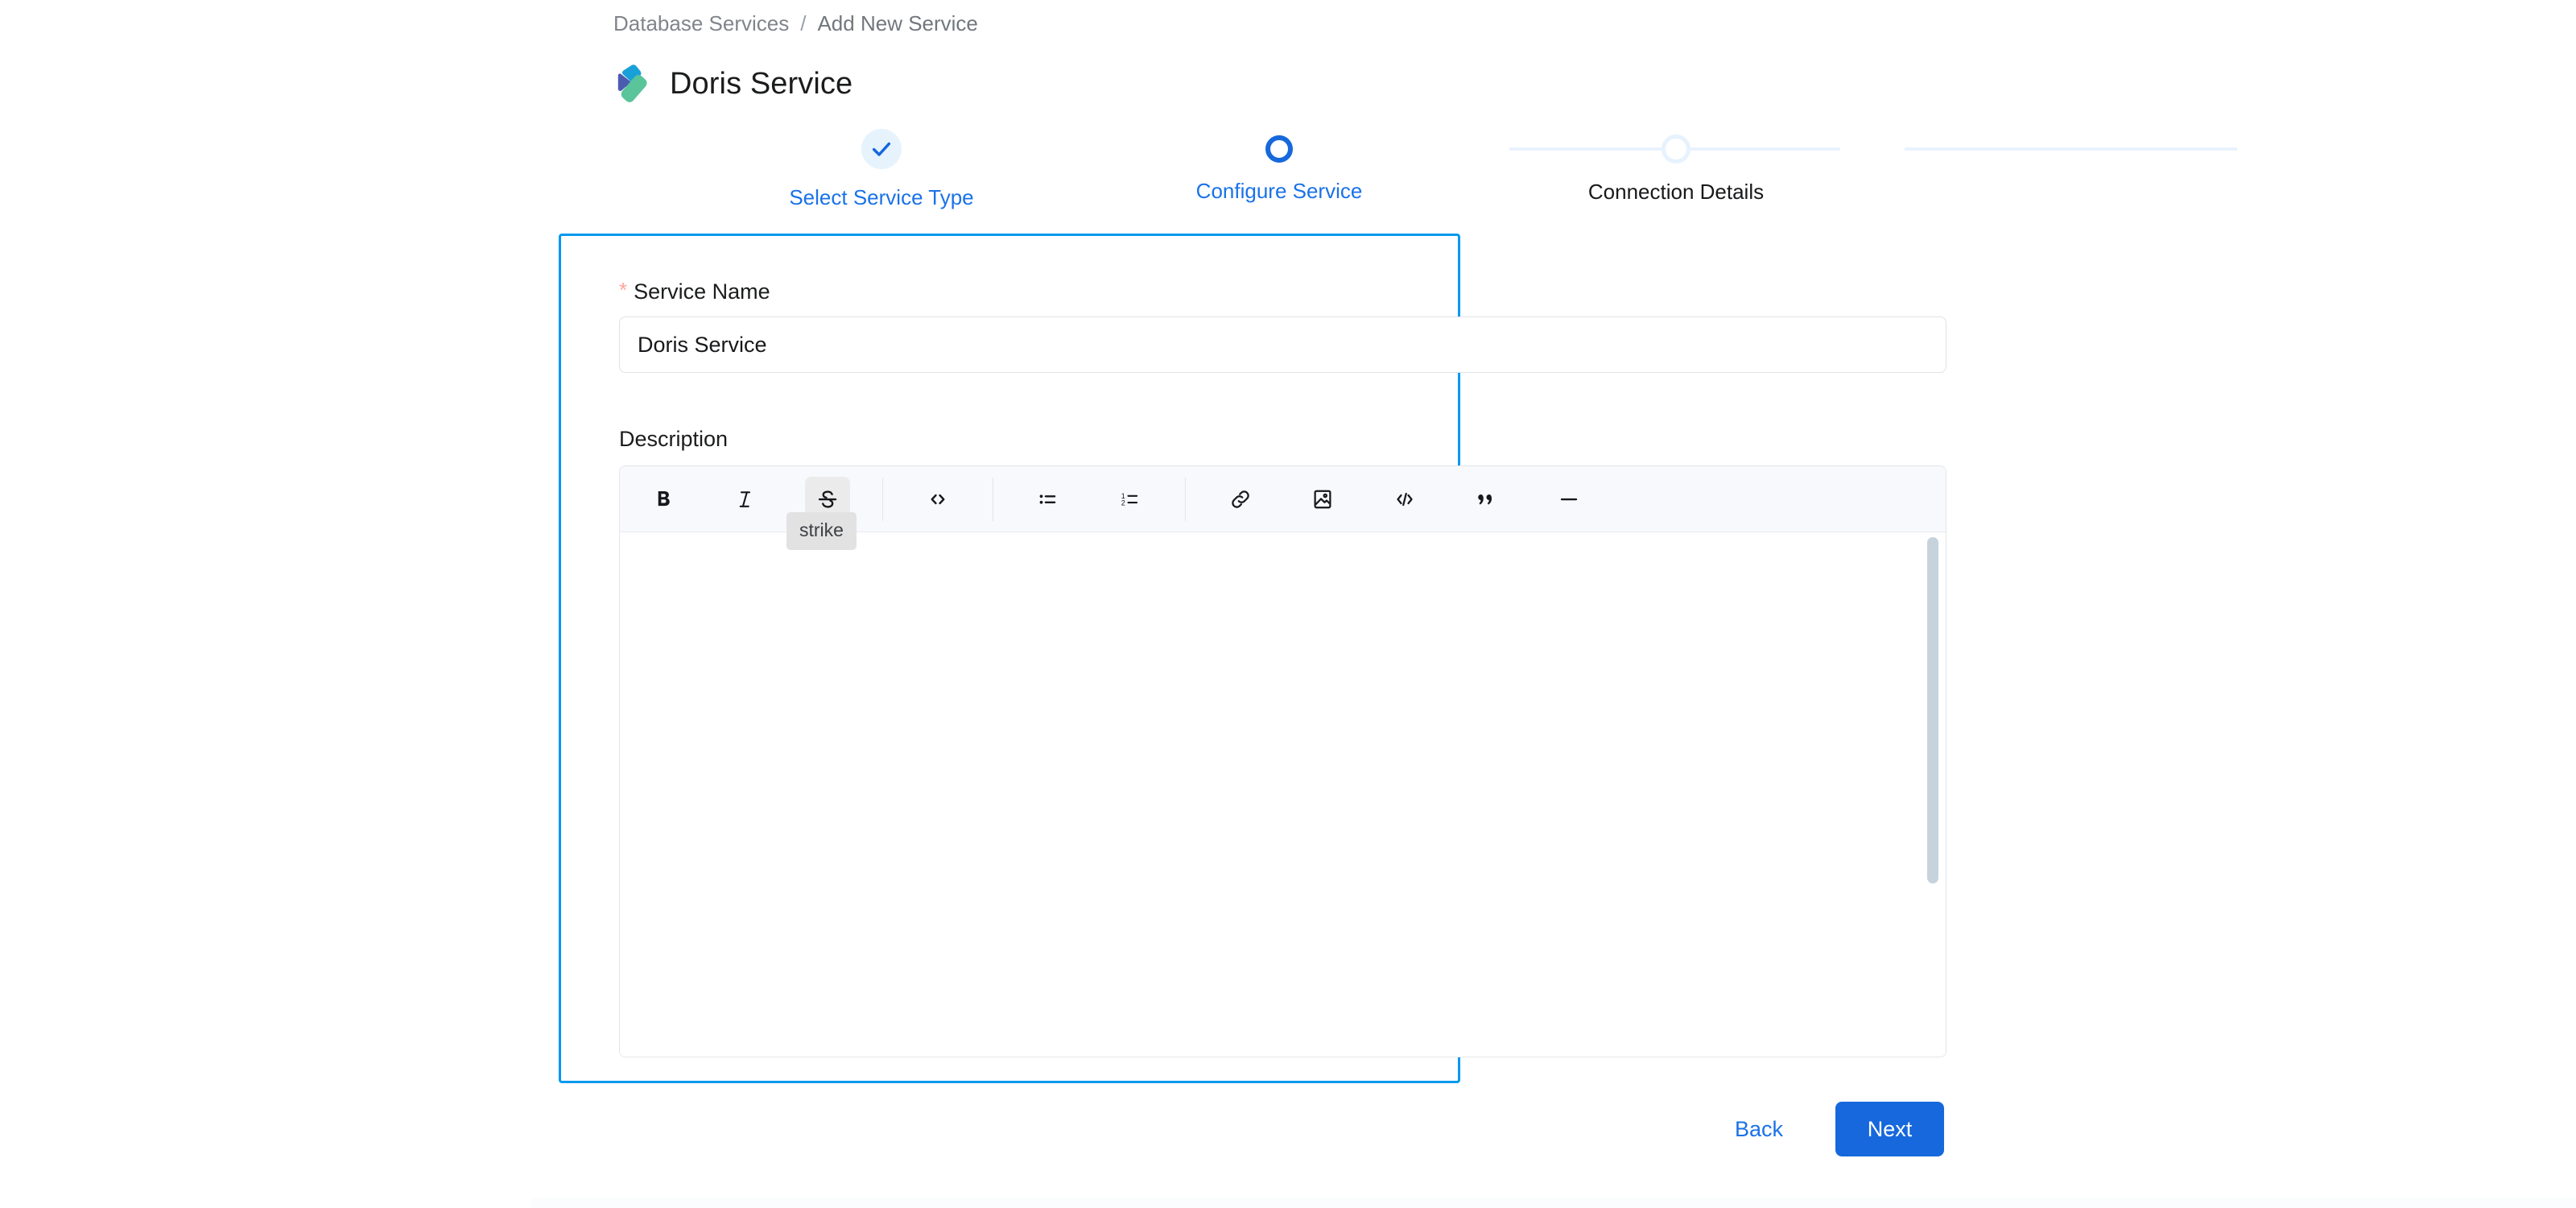  Describe the element at coordinates (795, 24) in the screenshot. I see `breadcrumb: Database Services / Add New Service` at that location.